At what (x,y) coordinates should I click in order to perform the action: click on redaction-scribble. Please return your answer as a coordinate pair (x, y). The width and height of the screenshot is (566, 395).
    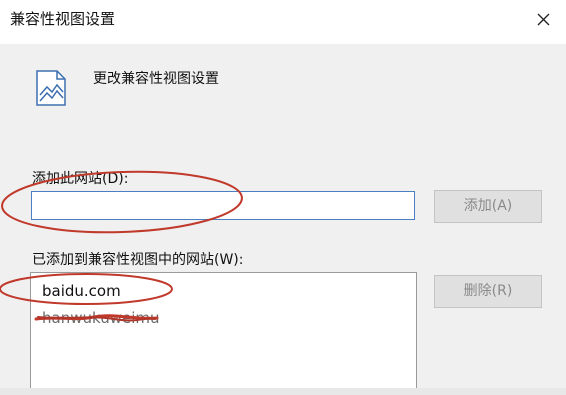
    Looking at the image, I should click on (96, 318).